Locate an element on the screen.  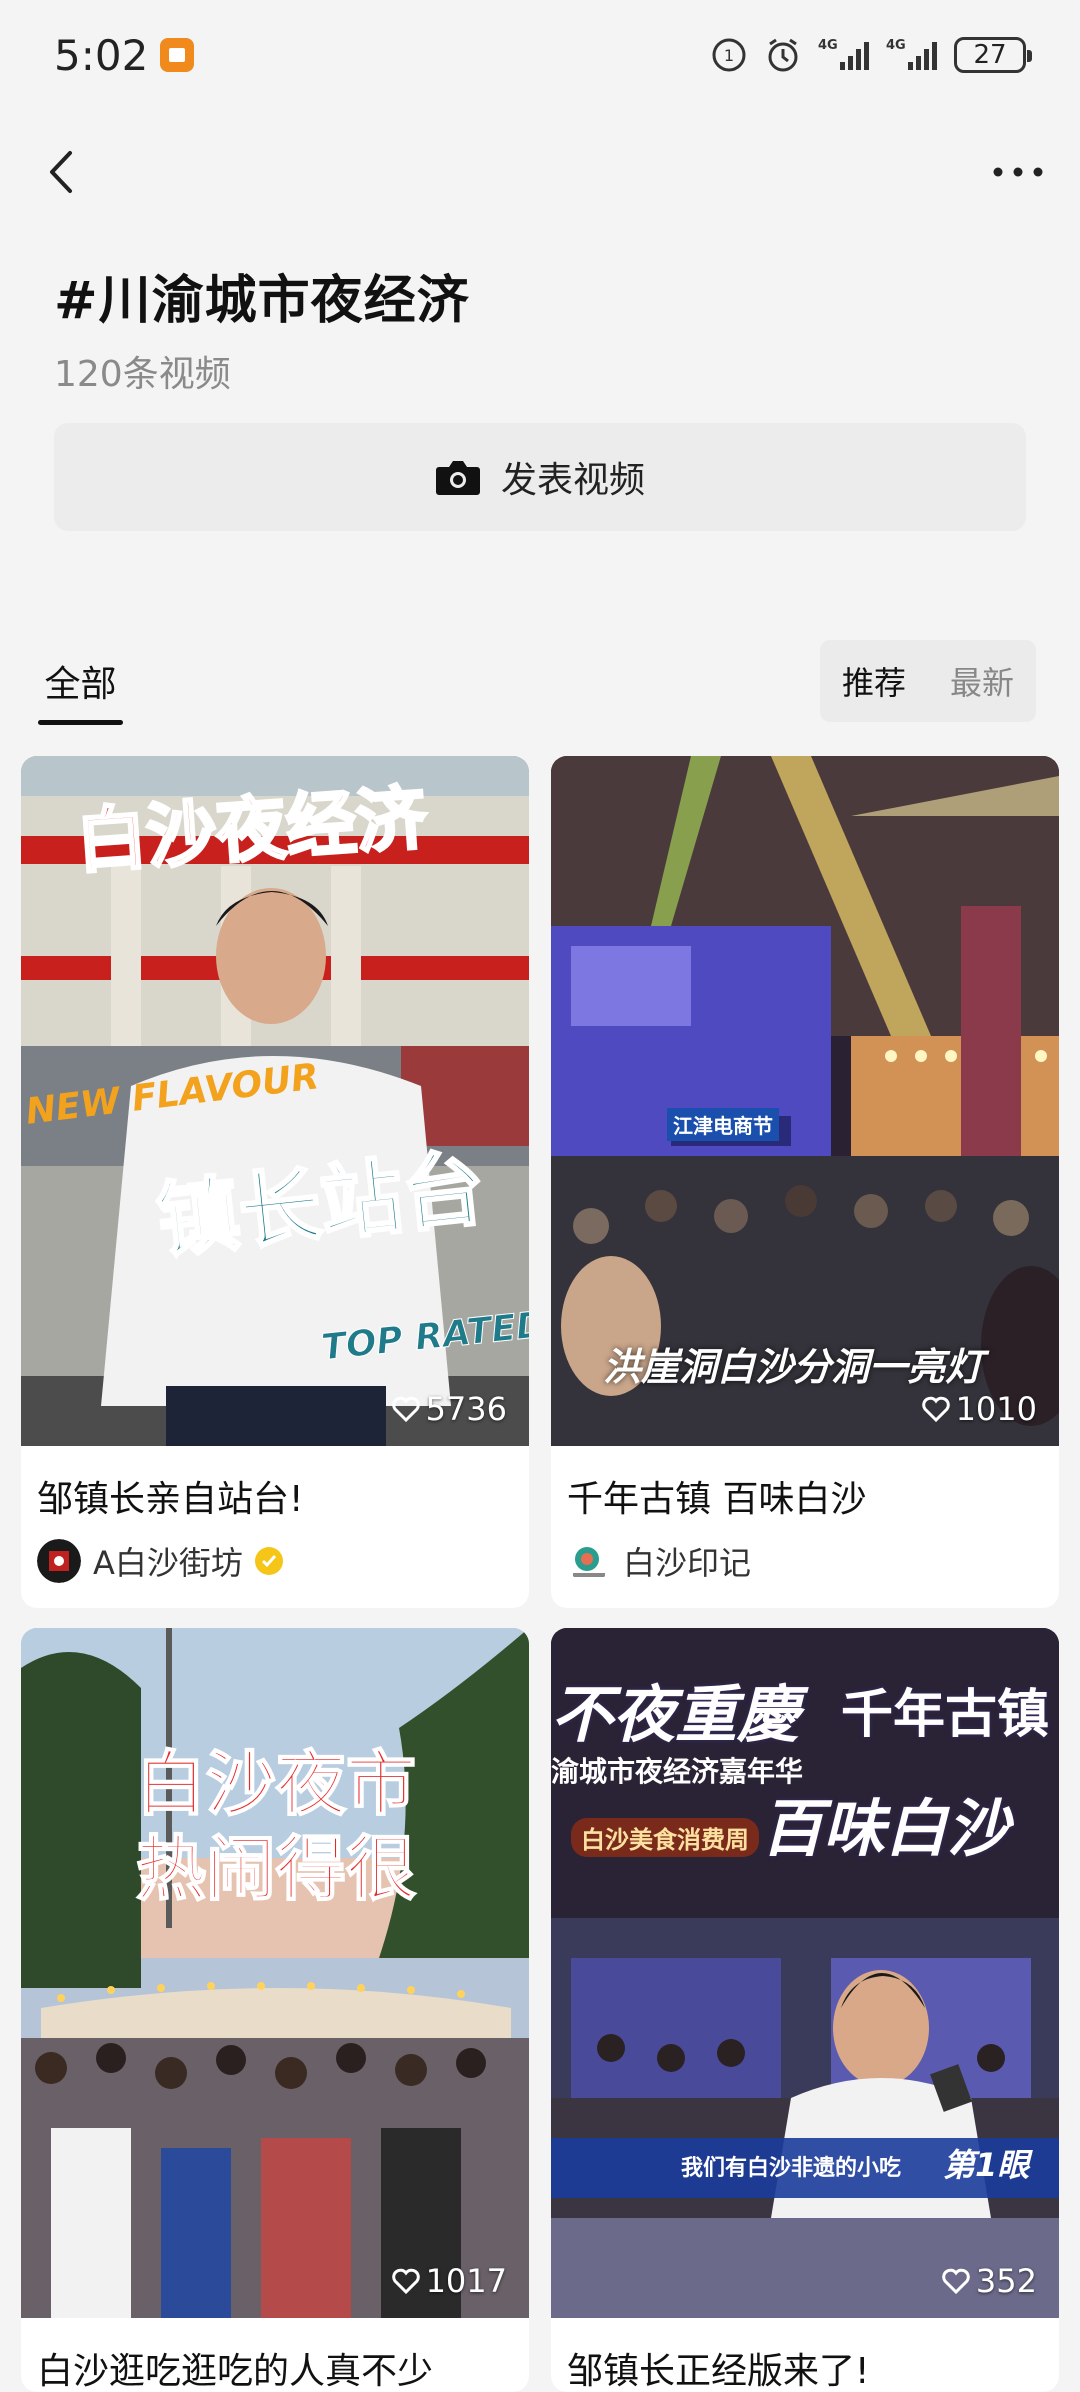
back-button is located at coordinates (62, 172).